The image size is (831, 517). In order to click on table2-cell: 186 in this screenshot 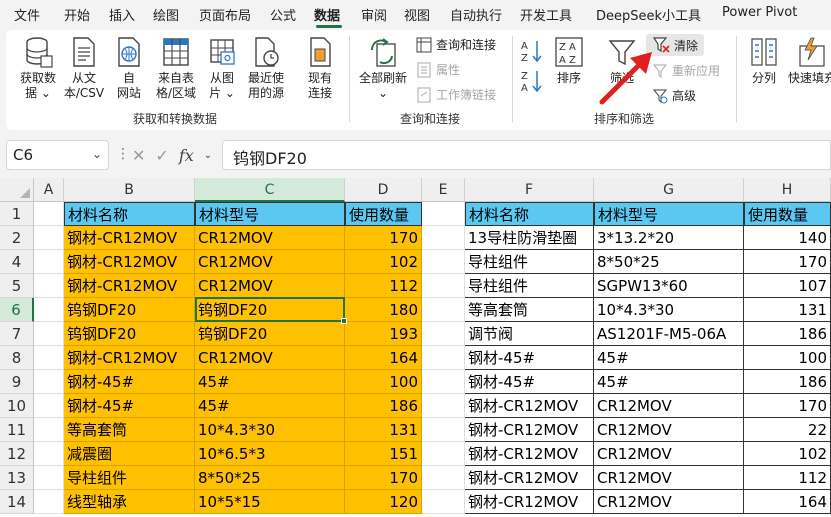, I will do `click(787, 334)`.